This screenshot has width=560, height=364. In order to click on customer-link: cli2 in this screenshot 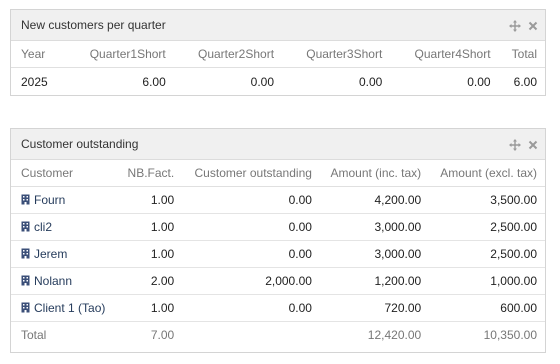, I will do `click(36, 227)`.